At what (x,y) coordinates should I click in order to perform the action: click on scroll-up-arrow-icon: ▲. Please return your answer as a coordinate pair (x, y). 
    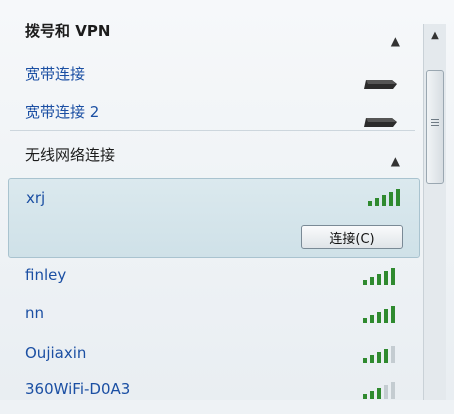
    Looking at the image, I should click on (435, 36).